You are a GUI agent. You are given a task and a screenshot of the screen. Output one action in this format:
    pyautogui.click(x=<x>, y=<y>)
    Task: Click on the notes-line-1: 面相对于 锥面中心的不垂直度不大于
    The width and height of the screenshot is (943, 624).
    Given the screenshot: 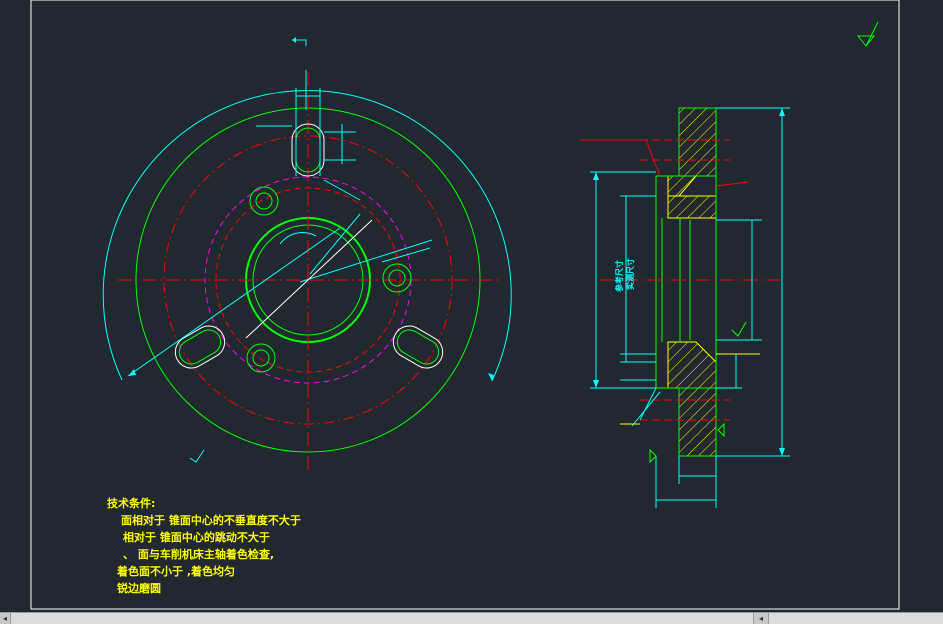 What is the action you would take?
    pyautogui.click(x=211, y=520)
    